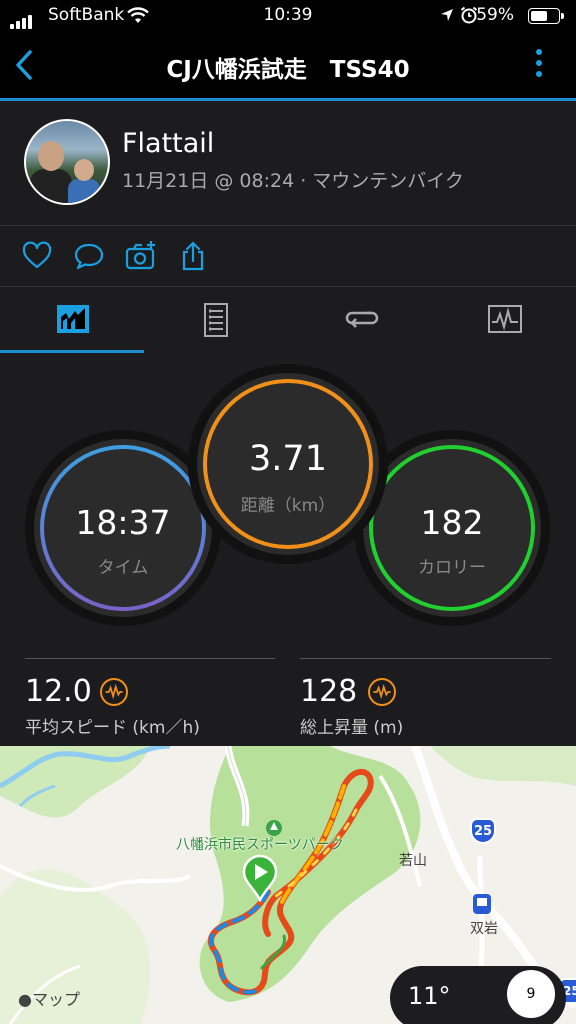 The image size is (576, 1024). I want to click on avatar, so click(67, 162).